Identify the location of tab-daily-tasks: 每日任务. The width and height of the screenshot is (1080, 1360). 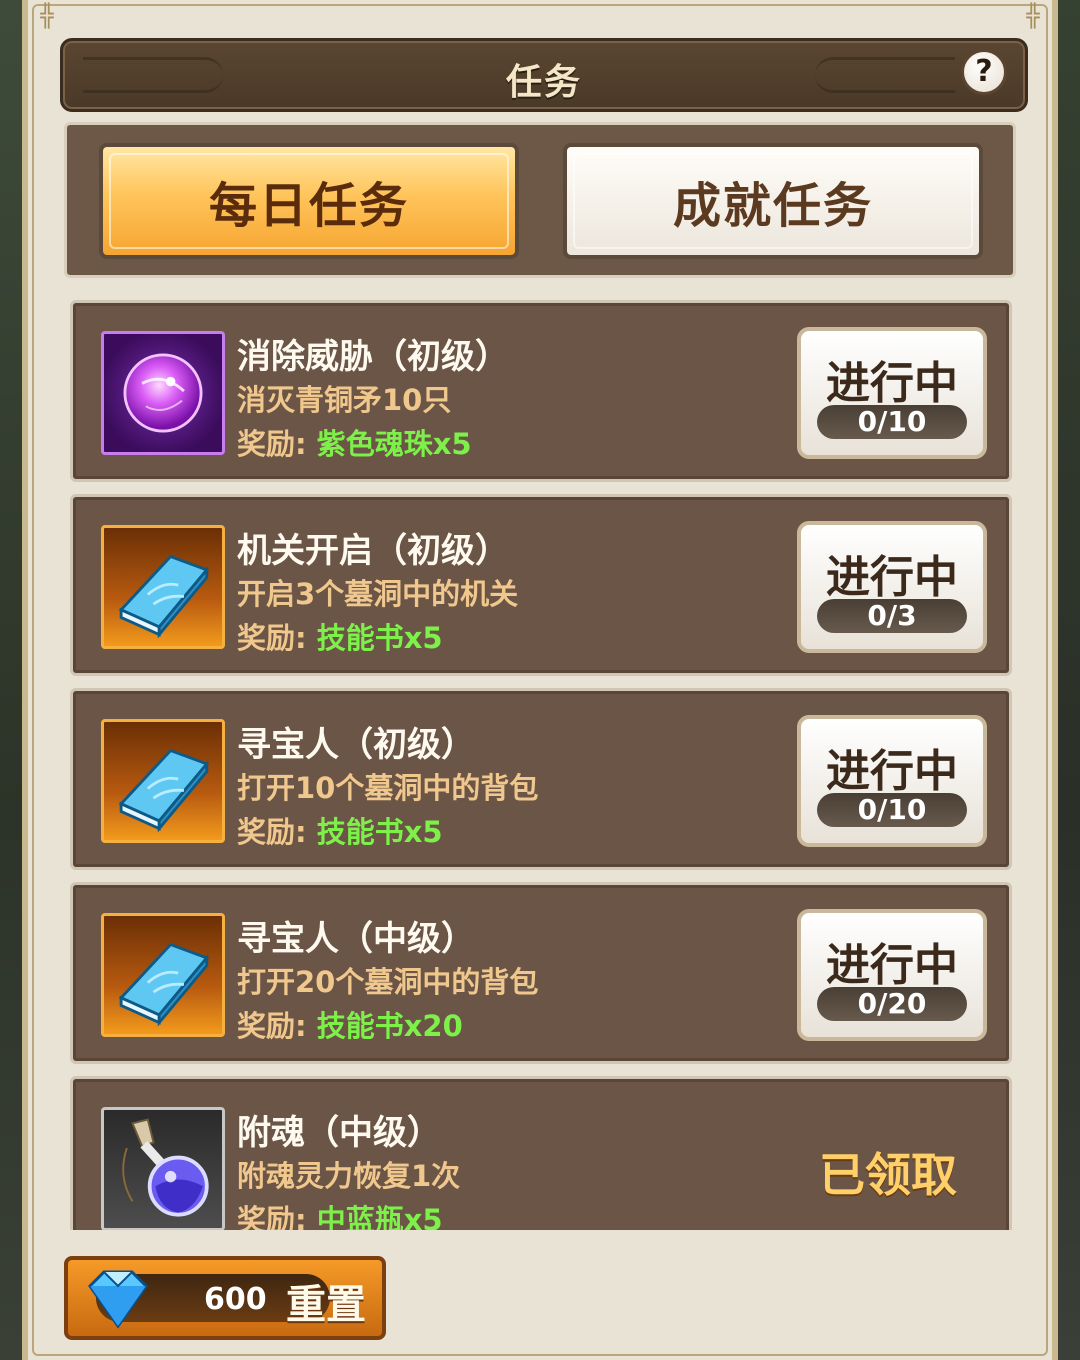
(309, 201).